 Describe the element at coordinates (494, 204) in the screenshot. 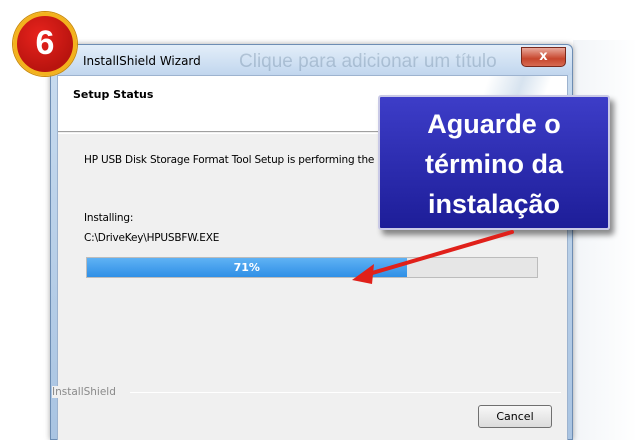

I see `callout-line-3: instalação` at that location.